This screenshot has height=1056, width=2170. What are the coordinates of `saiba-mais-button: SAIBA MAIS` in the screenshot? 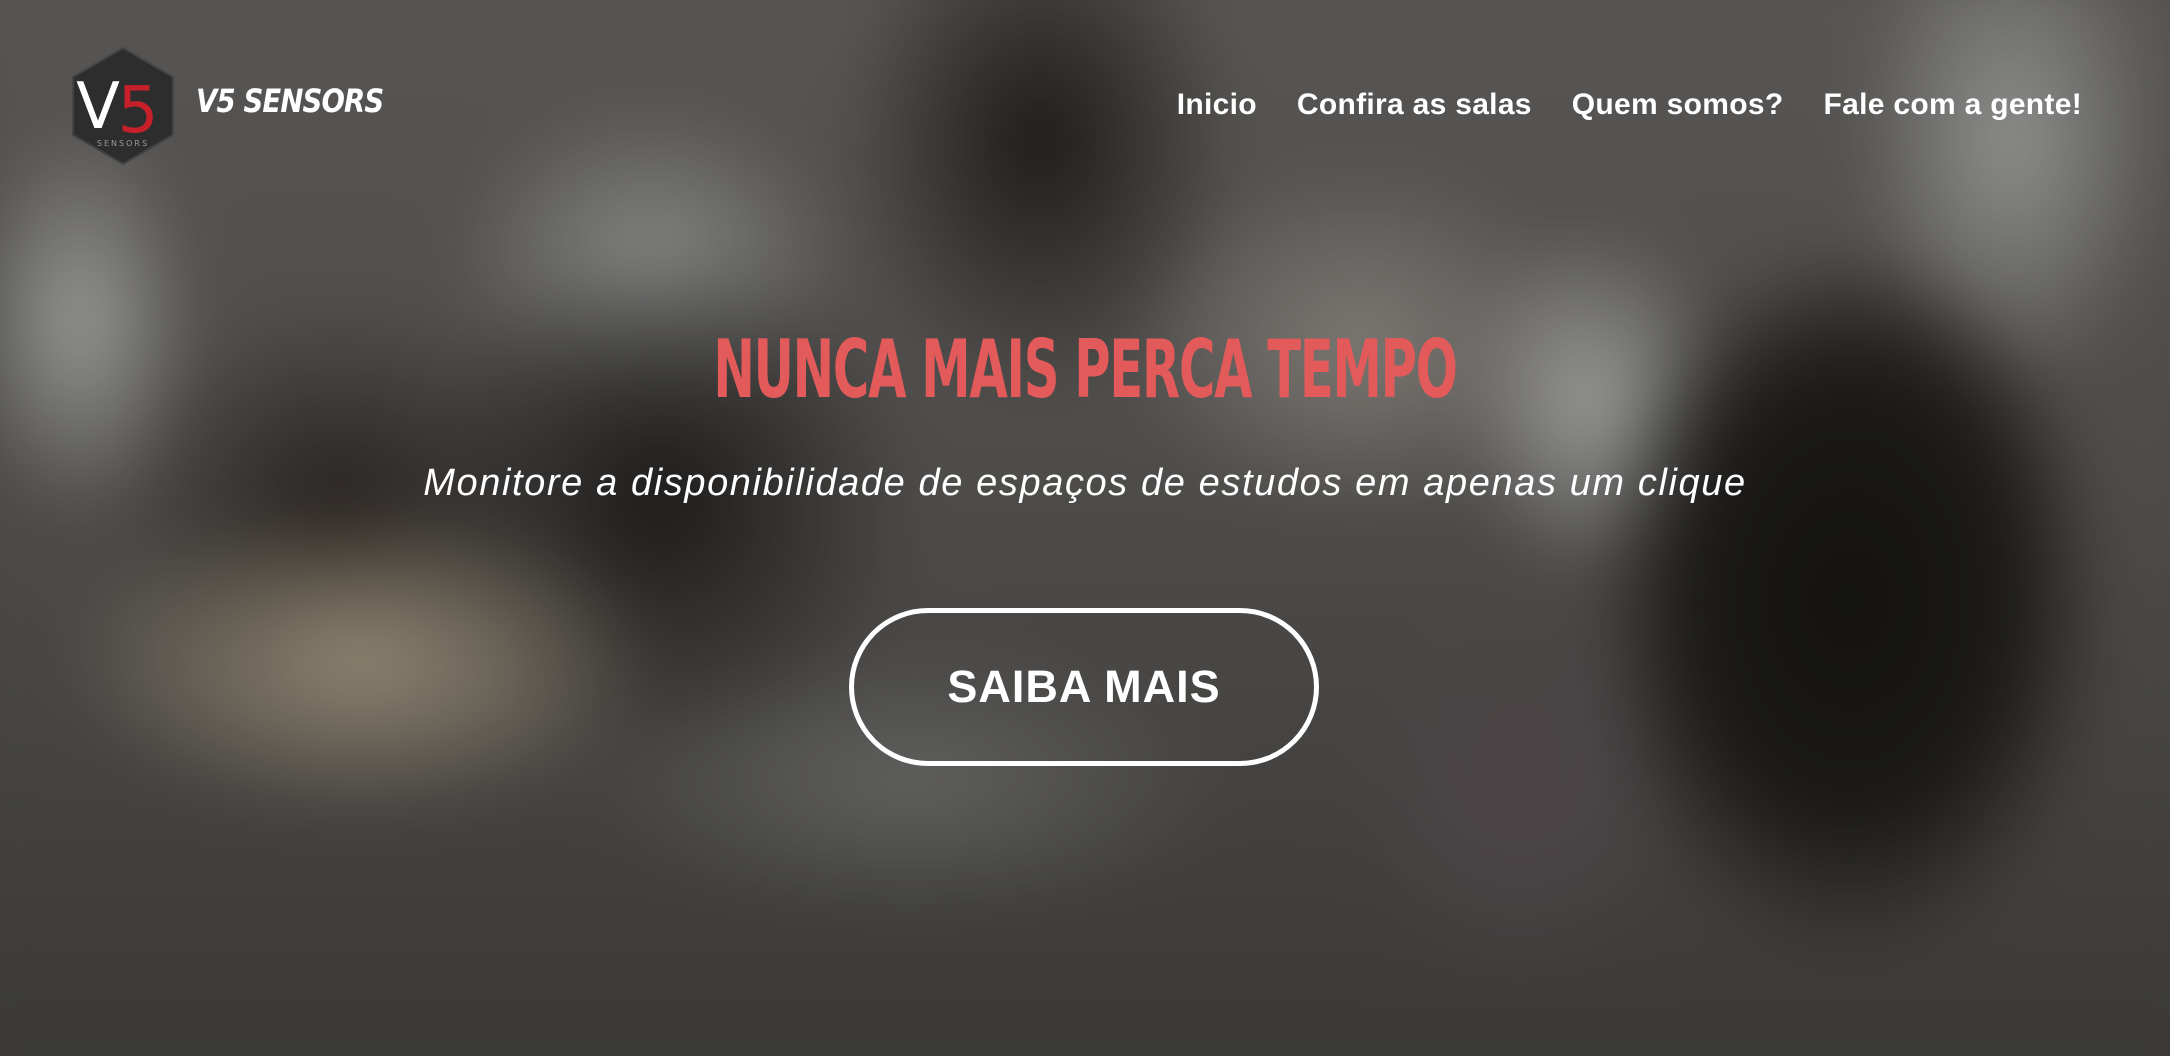 It's located at (1084, 687).